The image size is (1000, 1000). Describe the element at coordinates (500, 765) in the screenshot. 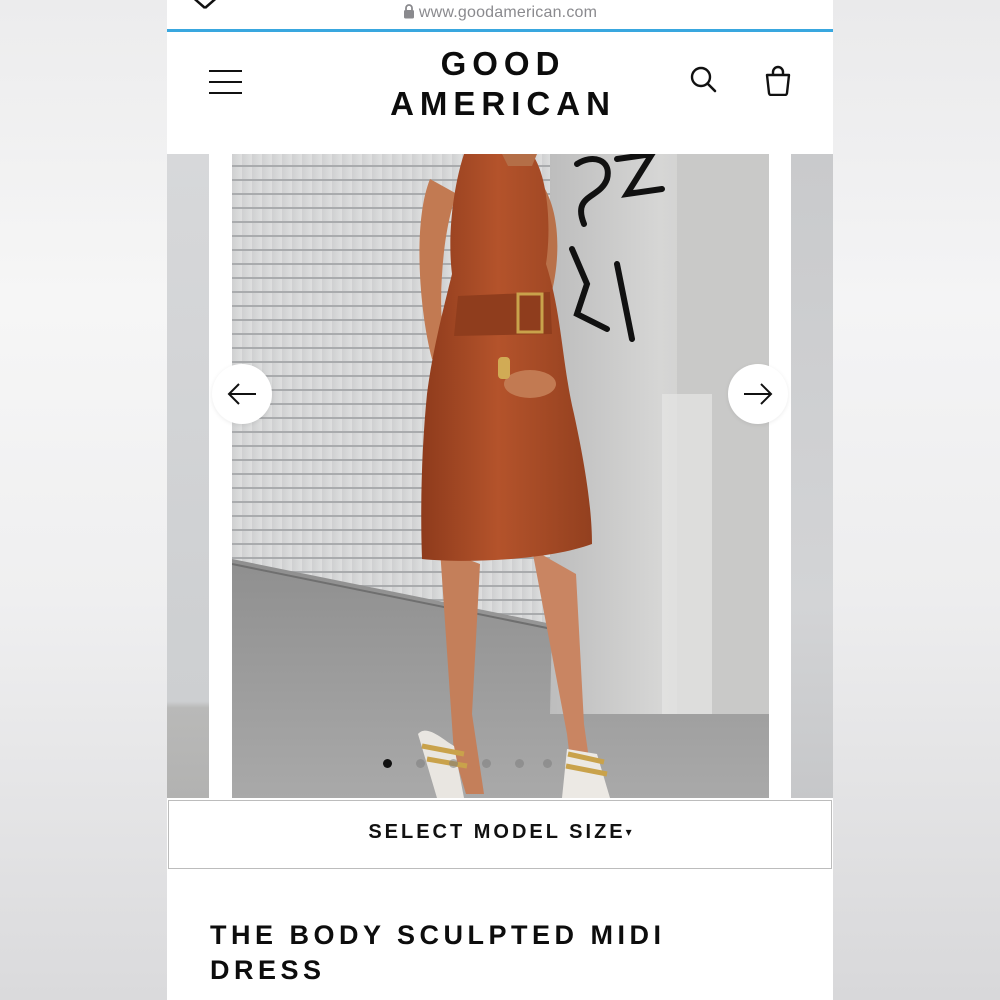

I see `carousel-dots` at that location.